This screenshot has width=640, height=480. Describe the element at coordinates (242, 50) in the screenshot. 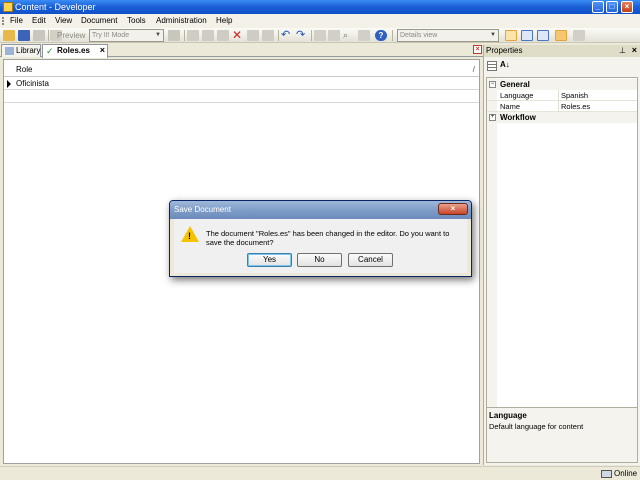

I see `document-tabbar: Library ✓ Roles.es ×` at that location.